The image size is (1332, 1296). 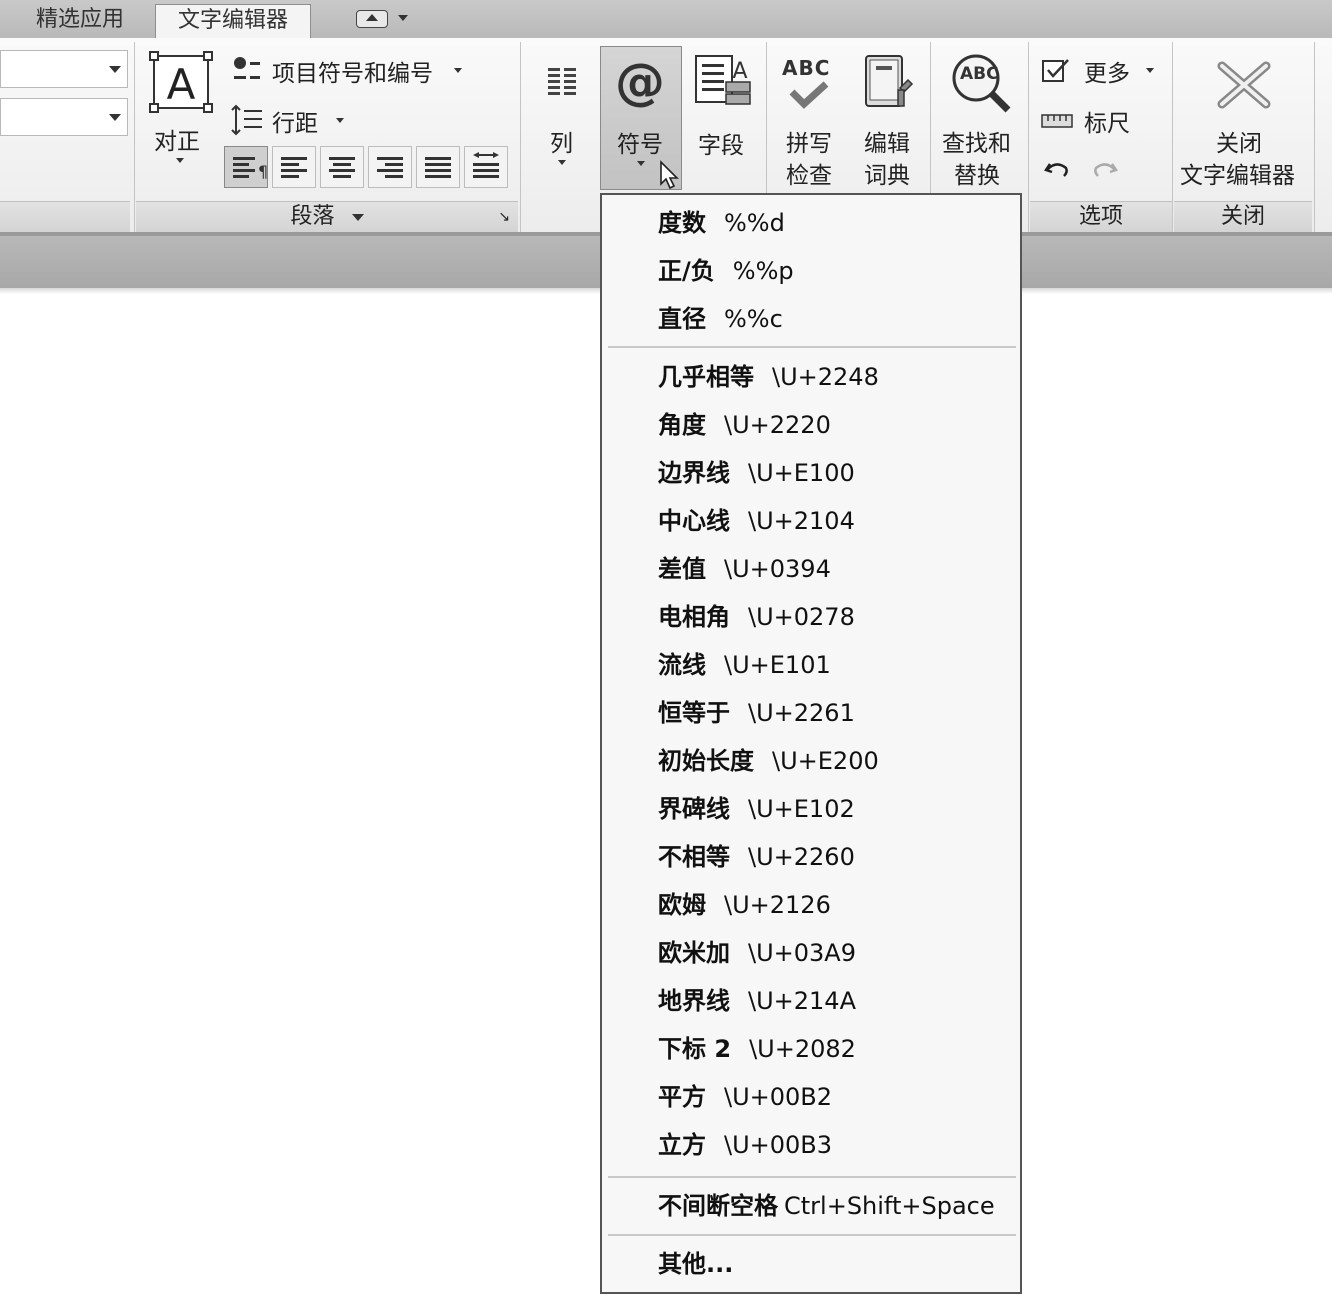 What do you see at coordinates (801, 521) in the screenshot?
I see `menu-item-code: \U+2104` at bounding box center [801, 521].